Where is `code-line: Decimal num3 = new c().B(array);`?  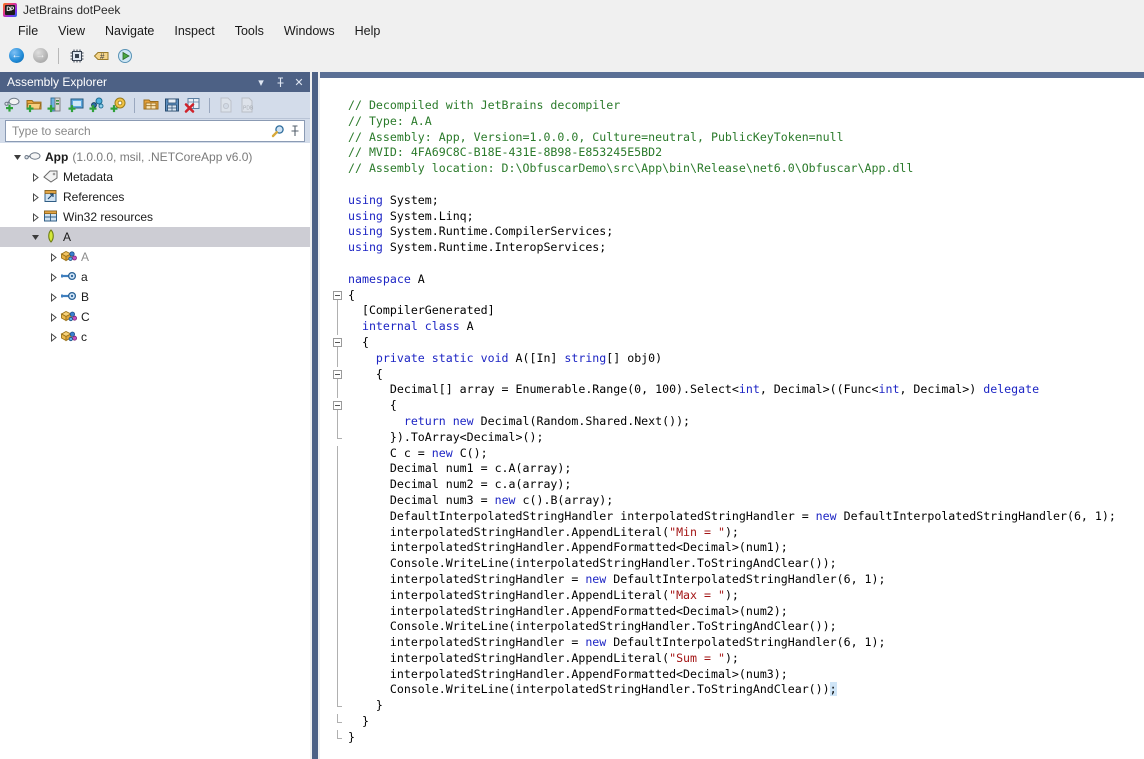
code-line: Decimal num3 = new c().B(array); is located at coordinates (732, 501).